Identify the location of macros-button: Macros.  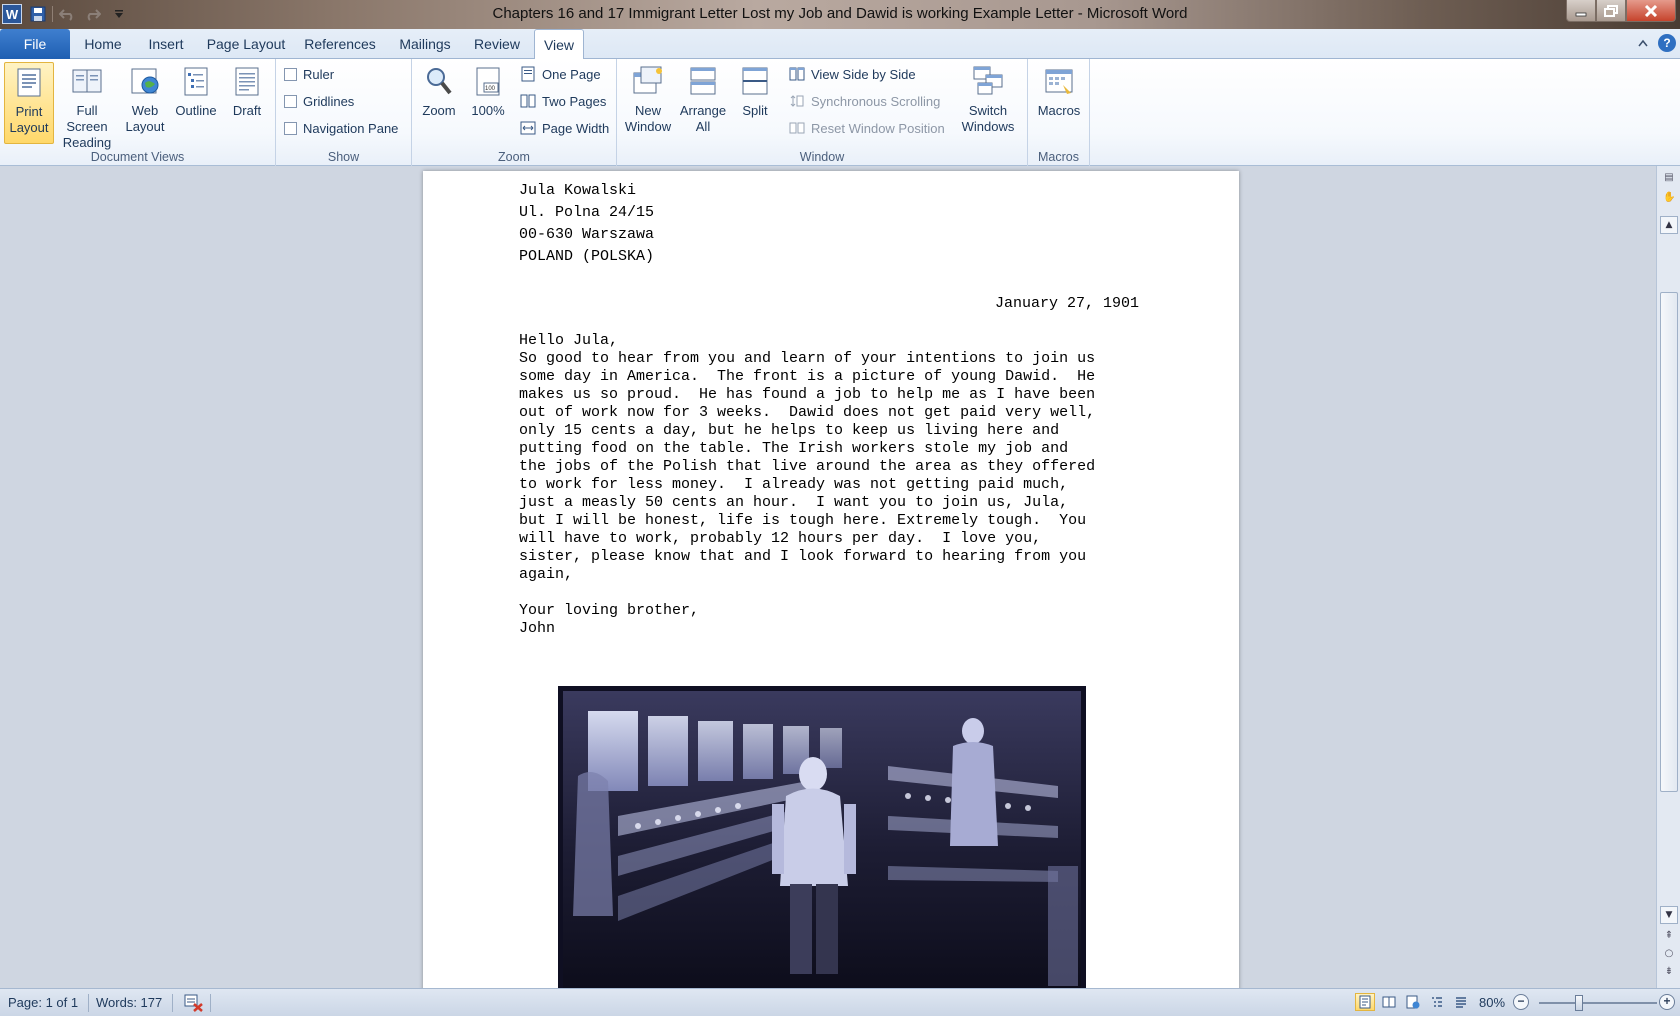
(1059, 90).